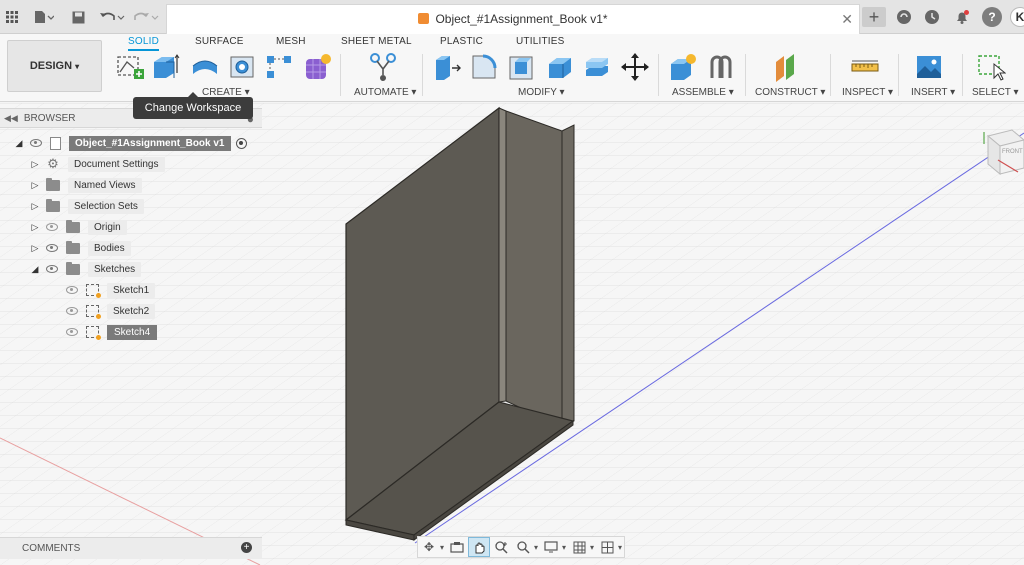  What do you see at coordinates (111, 290) in the screenshot?
I see `browser-item-sketch1: Sketch1` at bounding box center [111, 290].